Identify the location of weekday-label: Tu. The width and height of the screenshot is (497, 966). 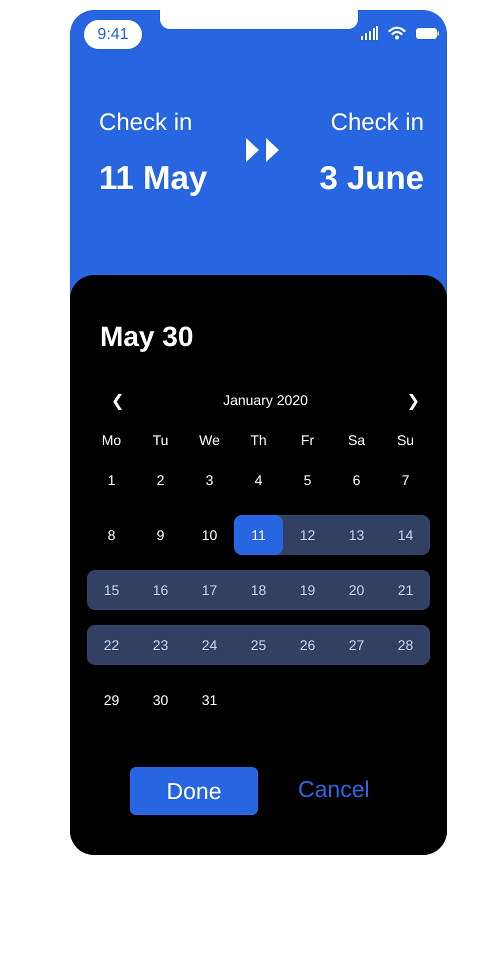
(161, 440).